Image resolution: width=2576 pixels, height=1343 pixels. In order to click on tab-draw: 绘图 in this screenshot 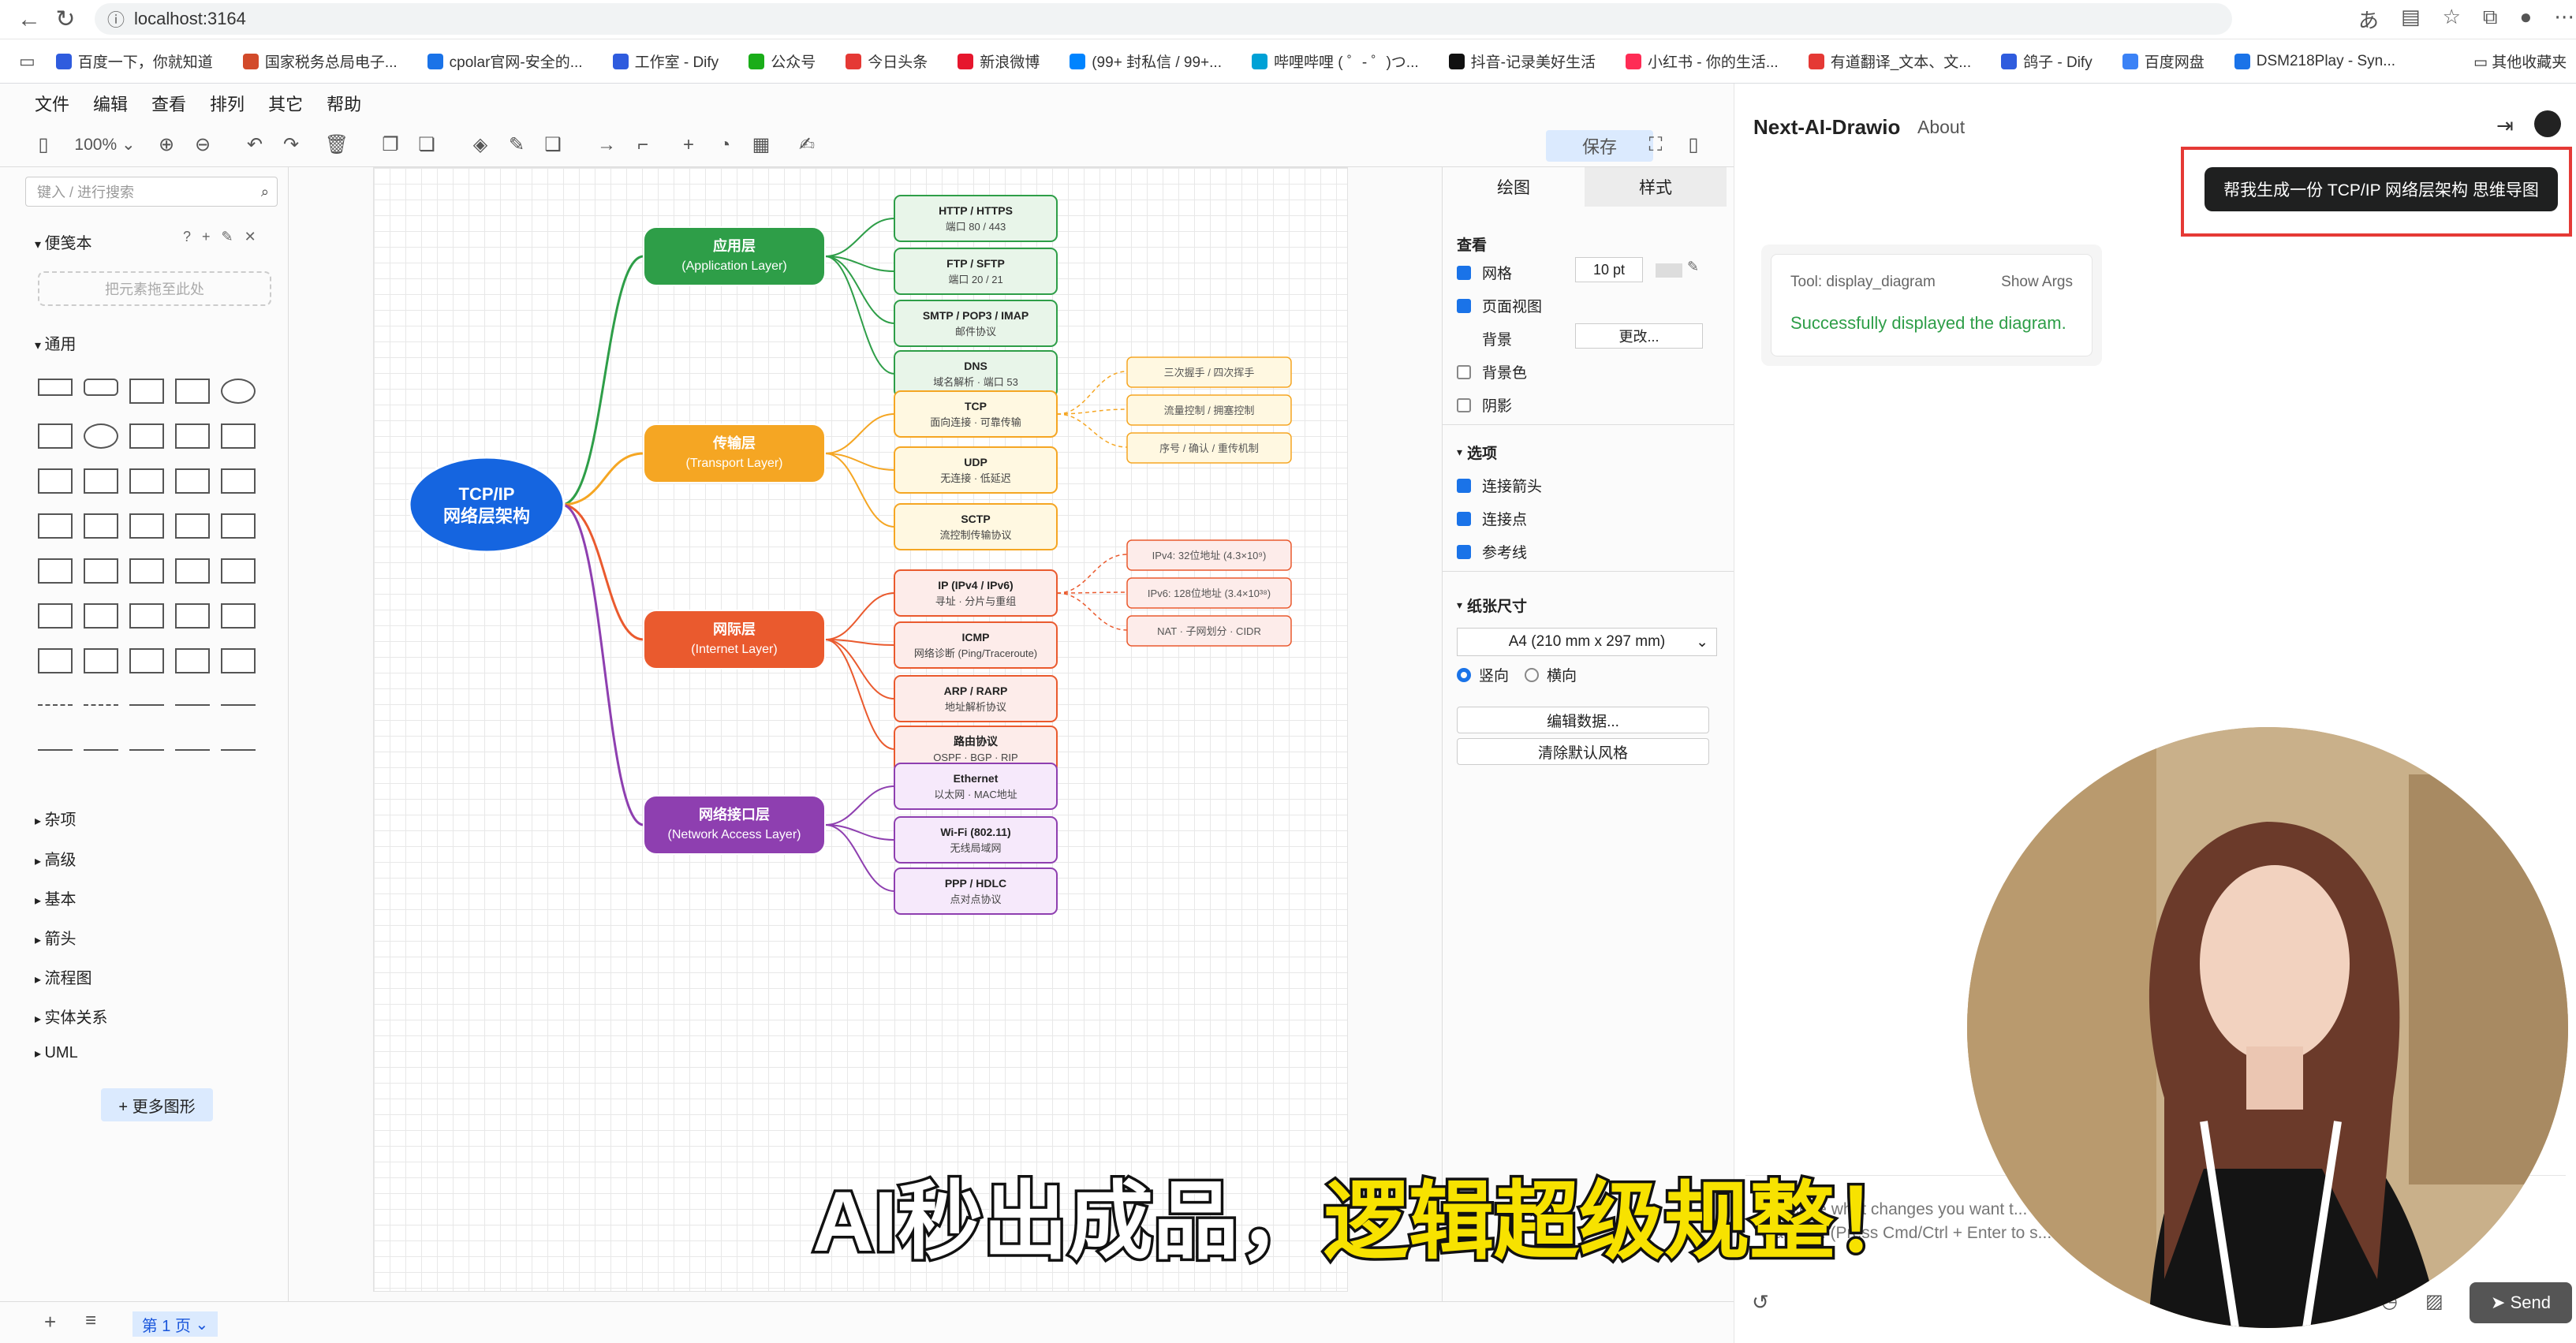, I will do `click(1514, 187)`.